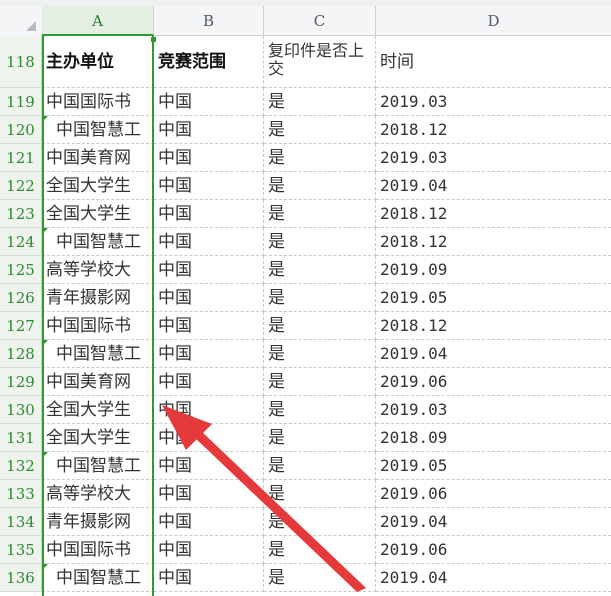 The image size is (611, 596). What do you see at coordinates (21, 522) in the screenshot?
I see `row-header: 134` at bounding box center [21, 522].